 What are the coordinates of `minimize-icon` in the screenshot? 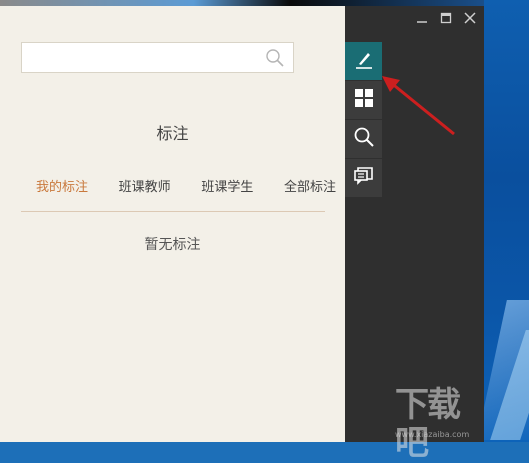 It's located at (422, 18).